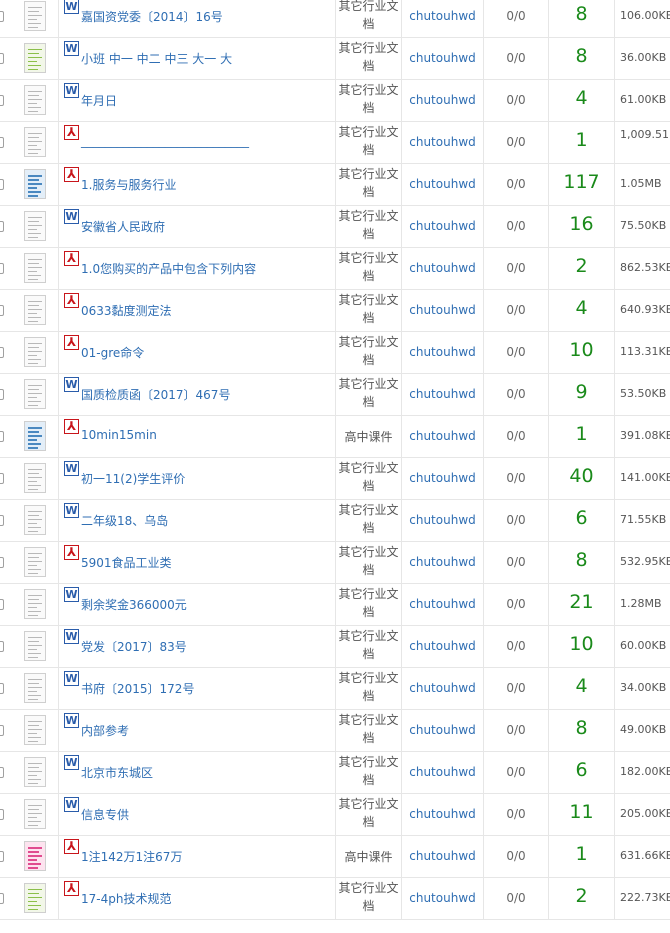  I want to click on document-title-link: 北京市东城区, so click(117, 772).